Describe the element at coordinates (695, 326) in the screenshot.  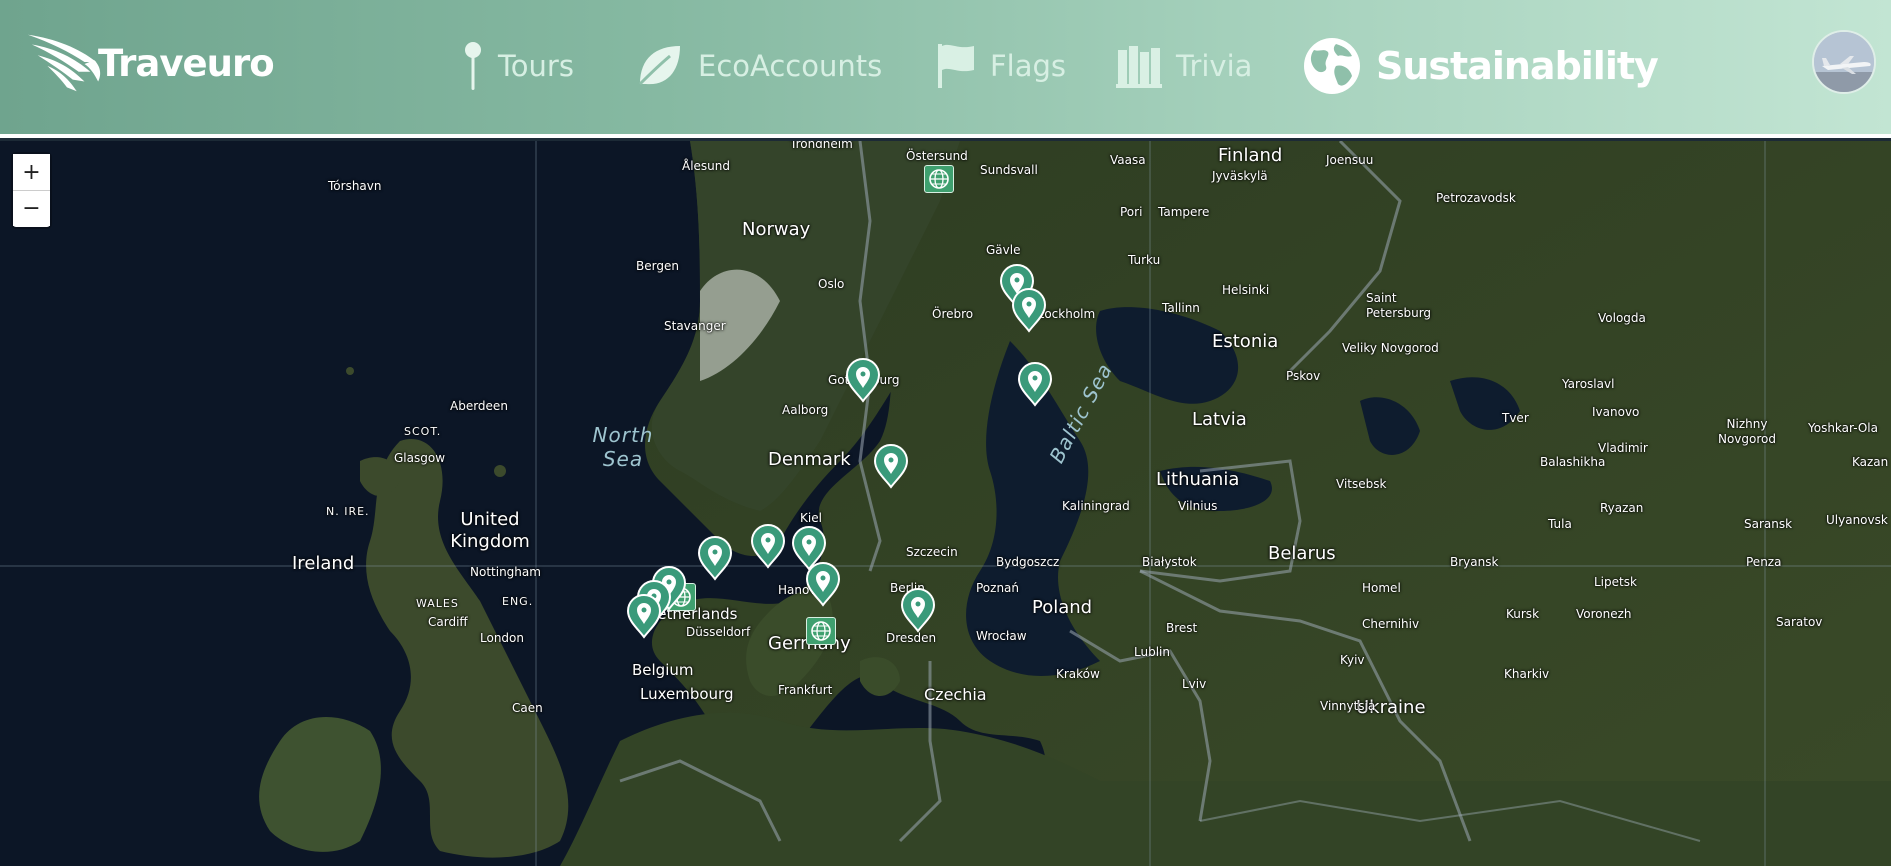
I see `label-stavanger: Stavanger` at that location.